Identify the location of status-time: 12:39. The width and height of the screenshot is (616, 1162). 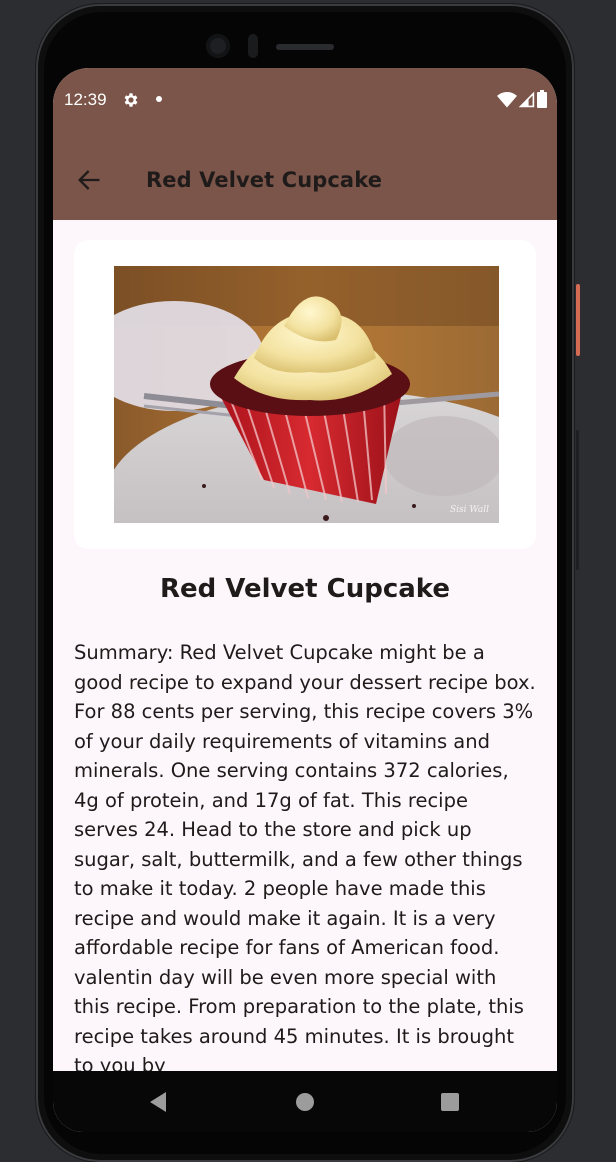
(85, 99).